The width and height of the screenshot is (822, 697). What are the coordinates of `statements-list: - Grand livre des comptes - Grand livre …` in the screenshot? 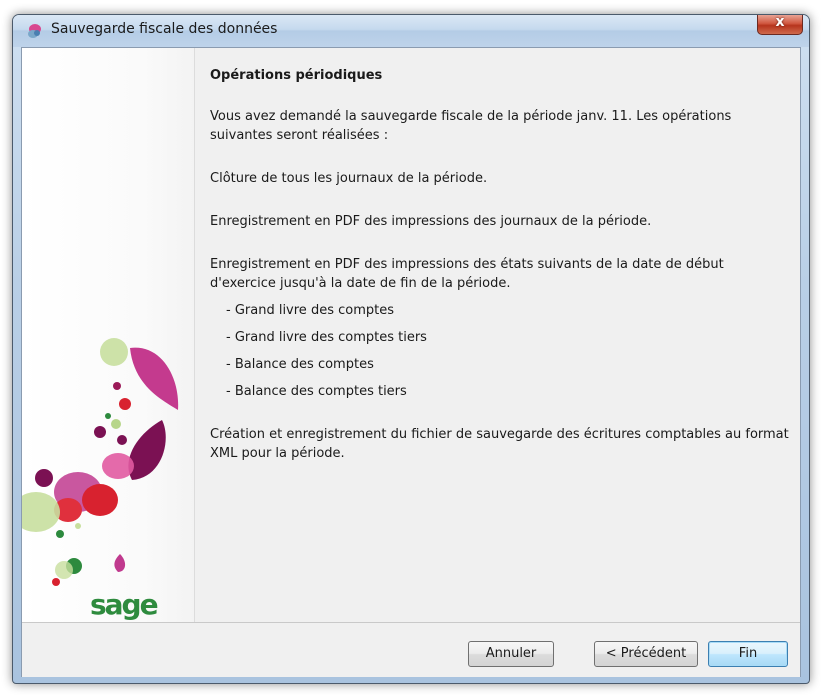 It's located at (500, 351).